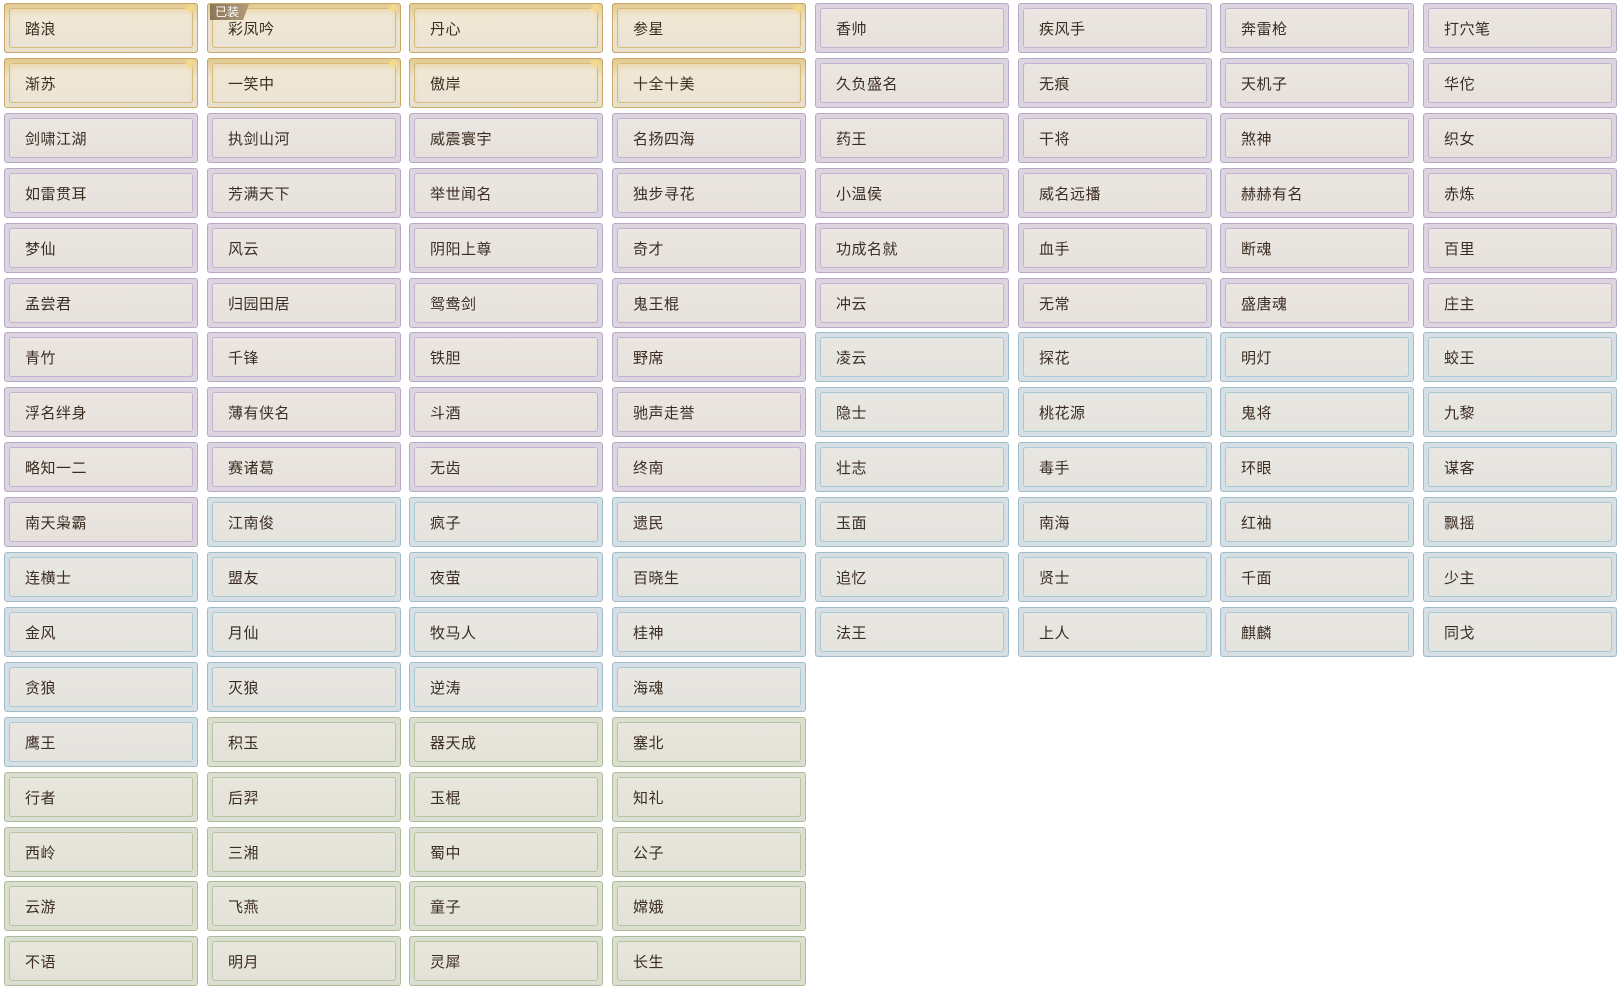  Describe the element at coordinates (506, 357) in the screenshot. I see `title-card: 铁胆` at that location.